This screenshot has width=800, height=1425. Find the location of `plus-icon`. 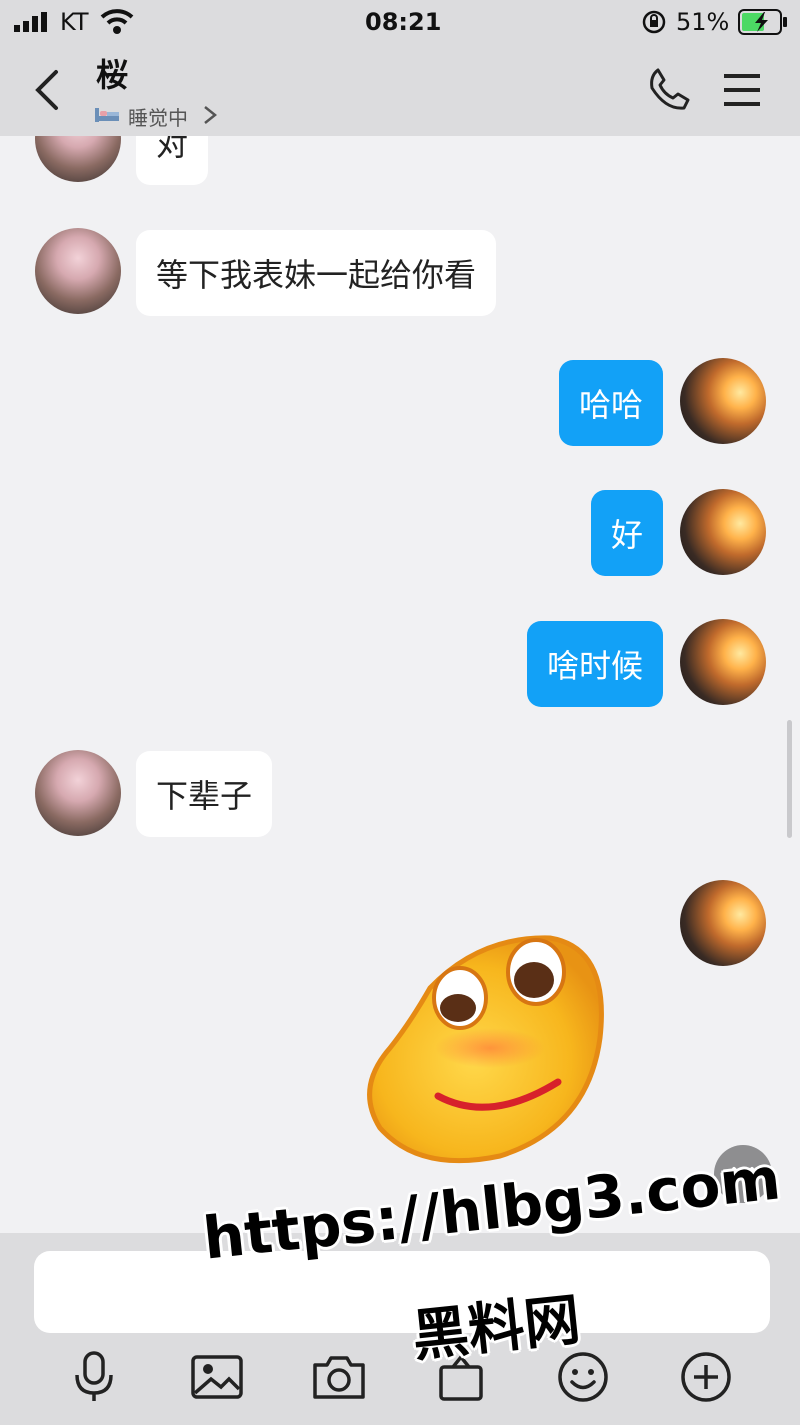

plus-icon is located at coordinates (706, 1377).